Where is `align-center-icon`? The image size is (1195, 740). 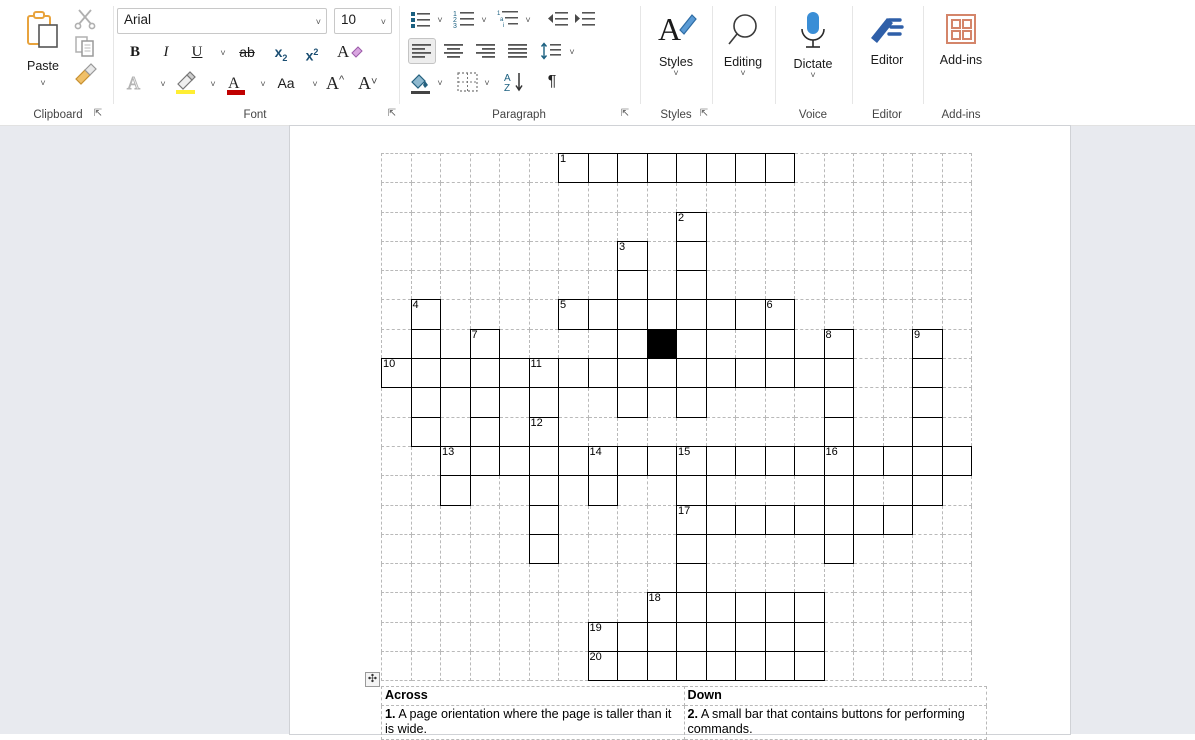 align-center-icon is located at coordinates (454, 51).